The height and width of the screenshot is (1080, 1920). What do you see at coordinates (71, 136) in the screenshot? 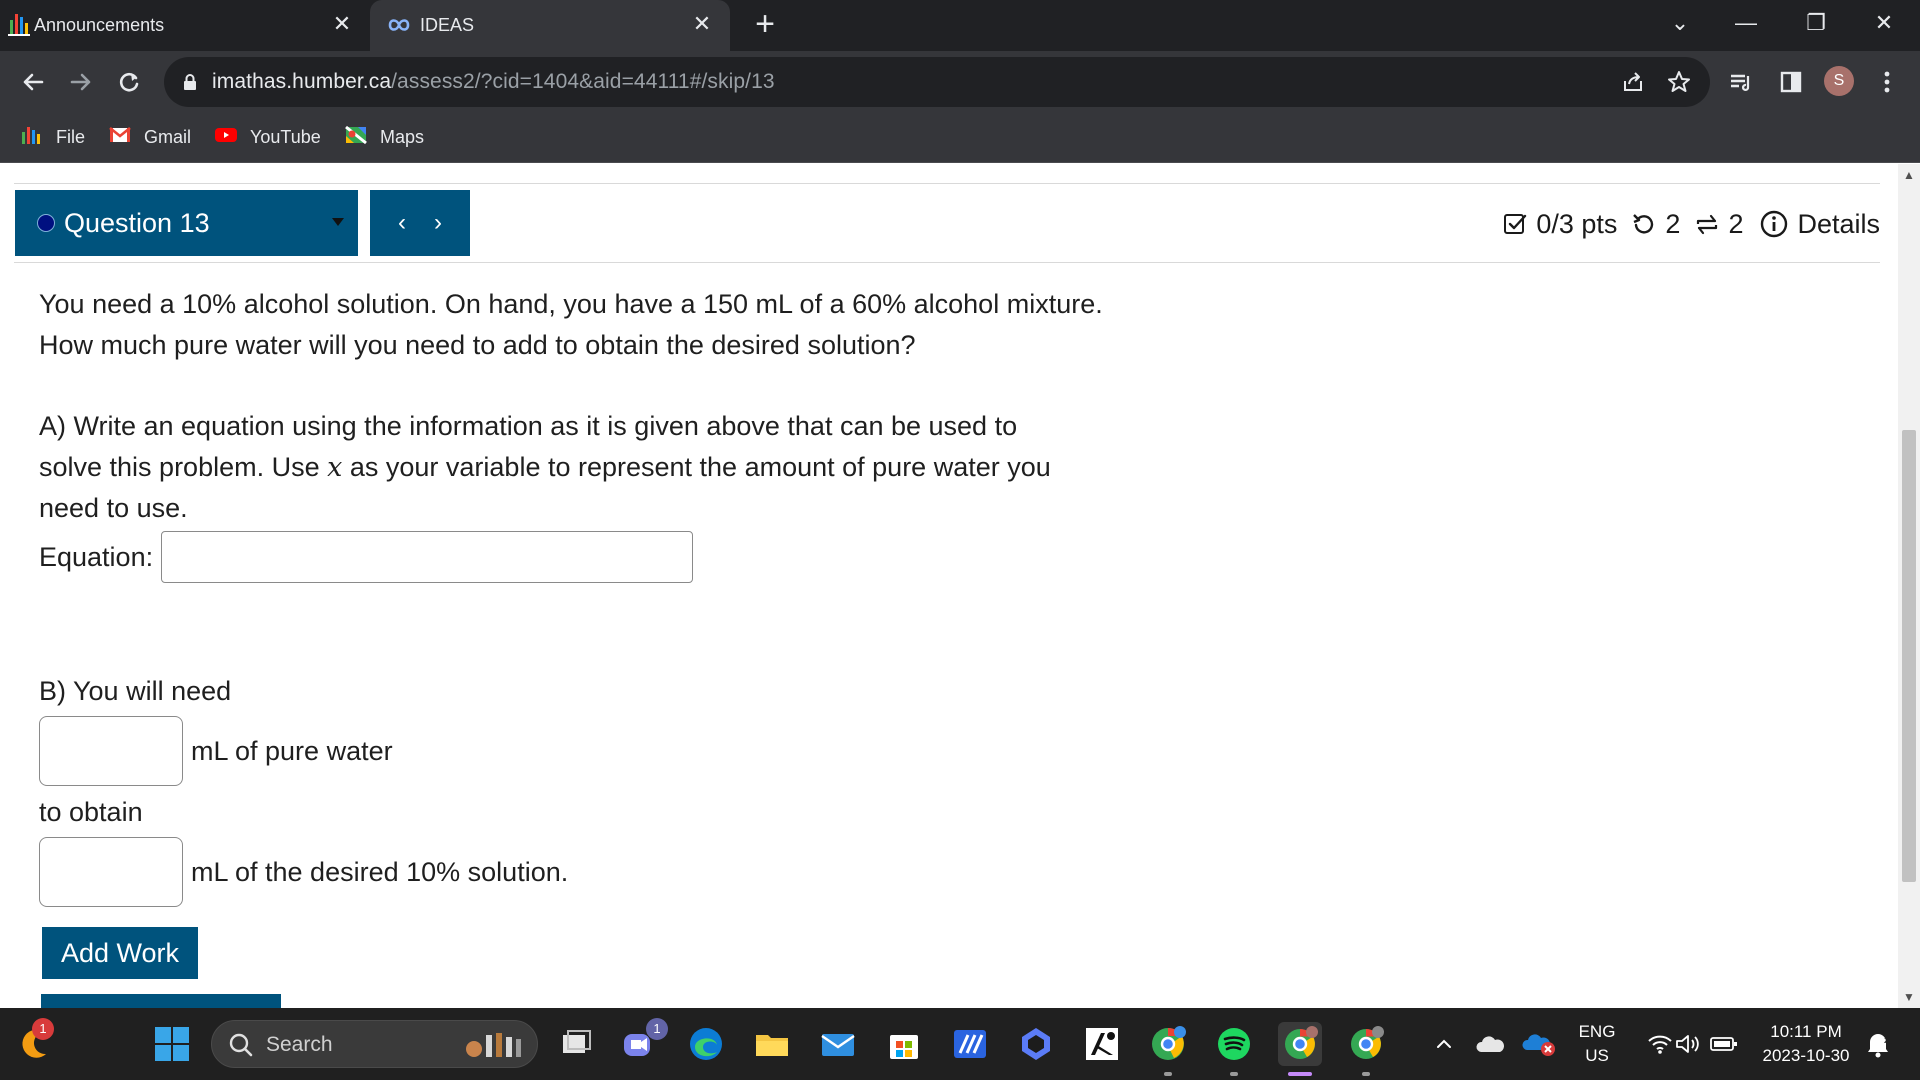
I see `bookmark-label: File` at bounding box center [71, 136].